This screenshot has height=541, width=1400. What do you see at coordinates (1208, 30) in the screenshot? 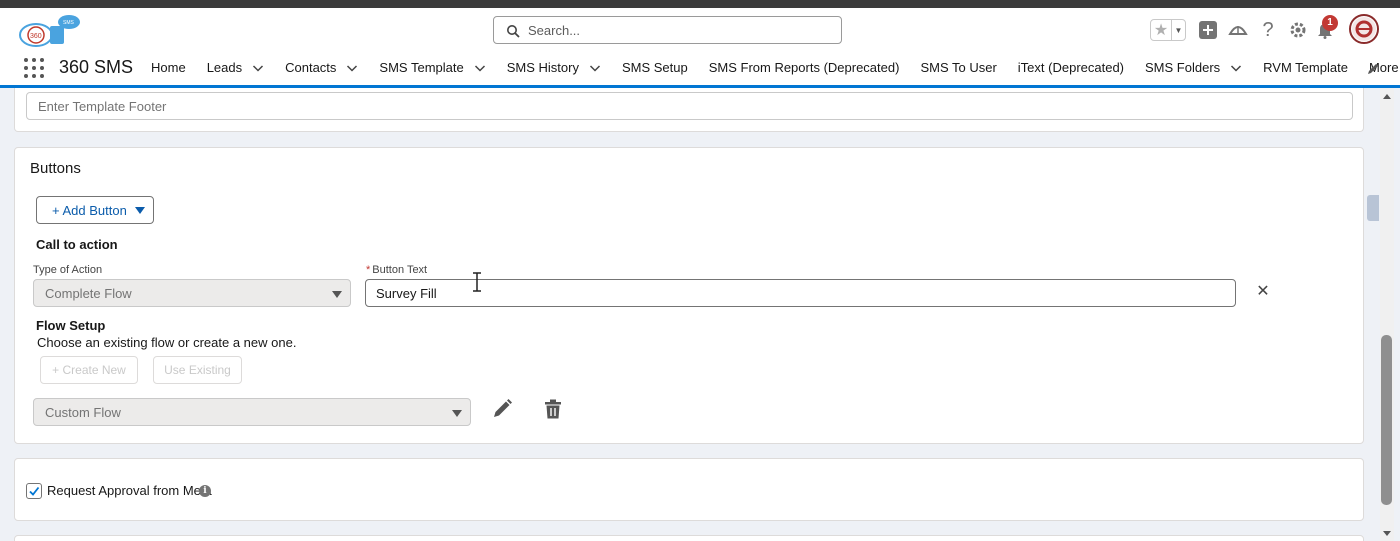
I see `global-actions-icon` at bounding box center [1208, 30].